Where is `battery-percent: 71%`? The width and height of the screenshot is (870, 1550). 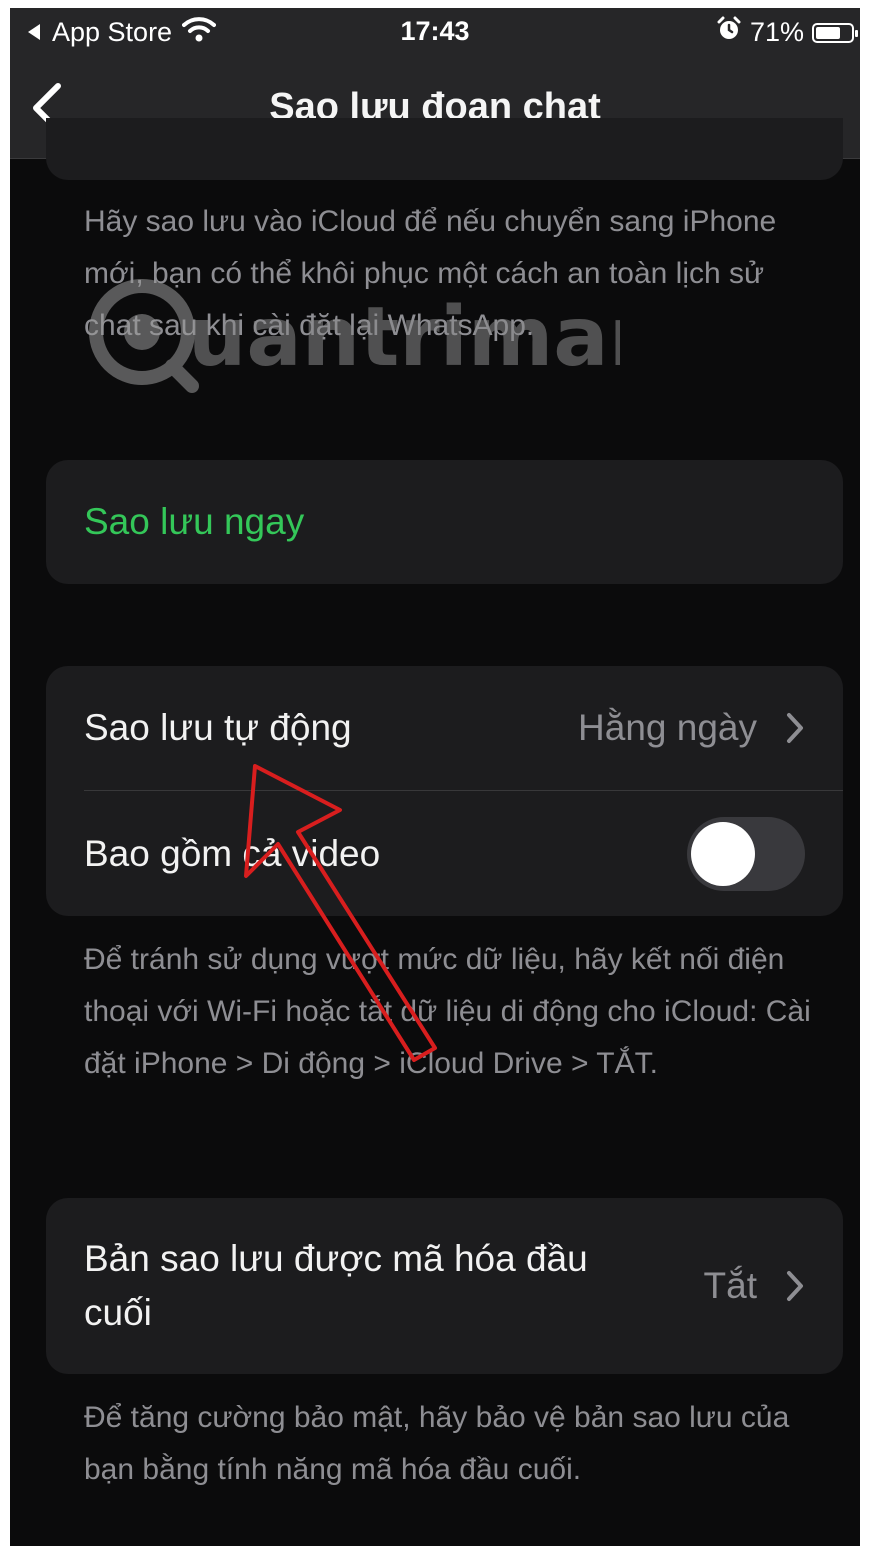
battery-percent: 71% is located at coordinates (776, 32).